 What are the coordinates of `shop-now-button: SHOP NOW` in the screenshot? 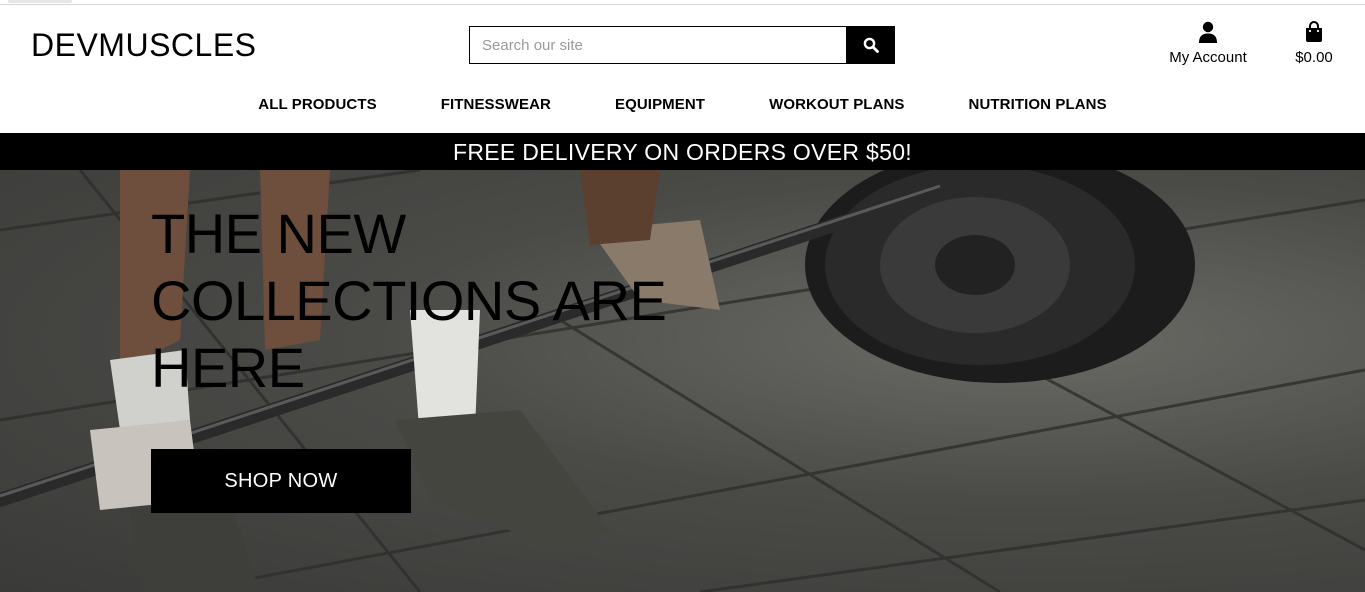 It's located at (281, 481).